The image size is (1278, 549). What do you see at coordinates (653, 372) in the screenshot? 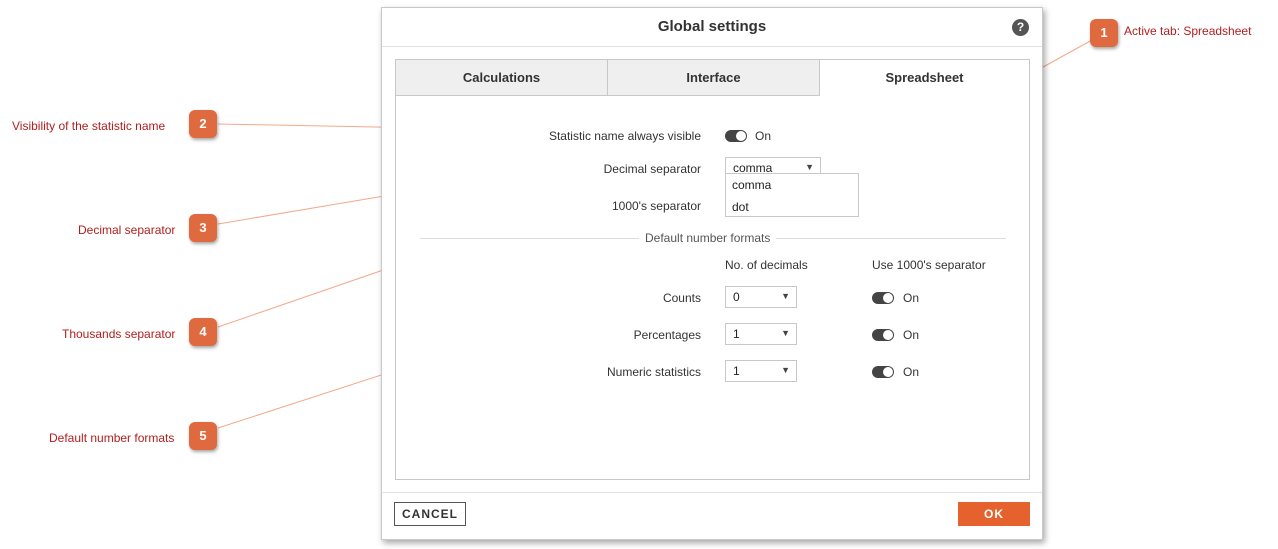
I see `numeric-statistics-label: Numeric statistics` at bounding box center [653, 372].